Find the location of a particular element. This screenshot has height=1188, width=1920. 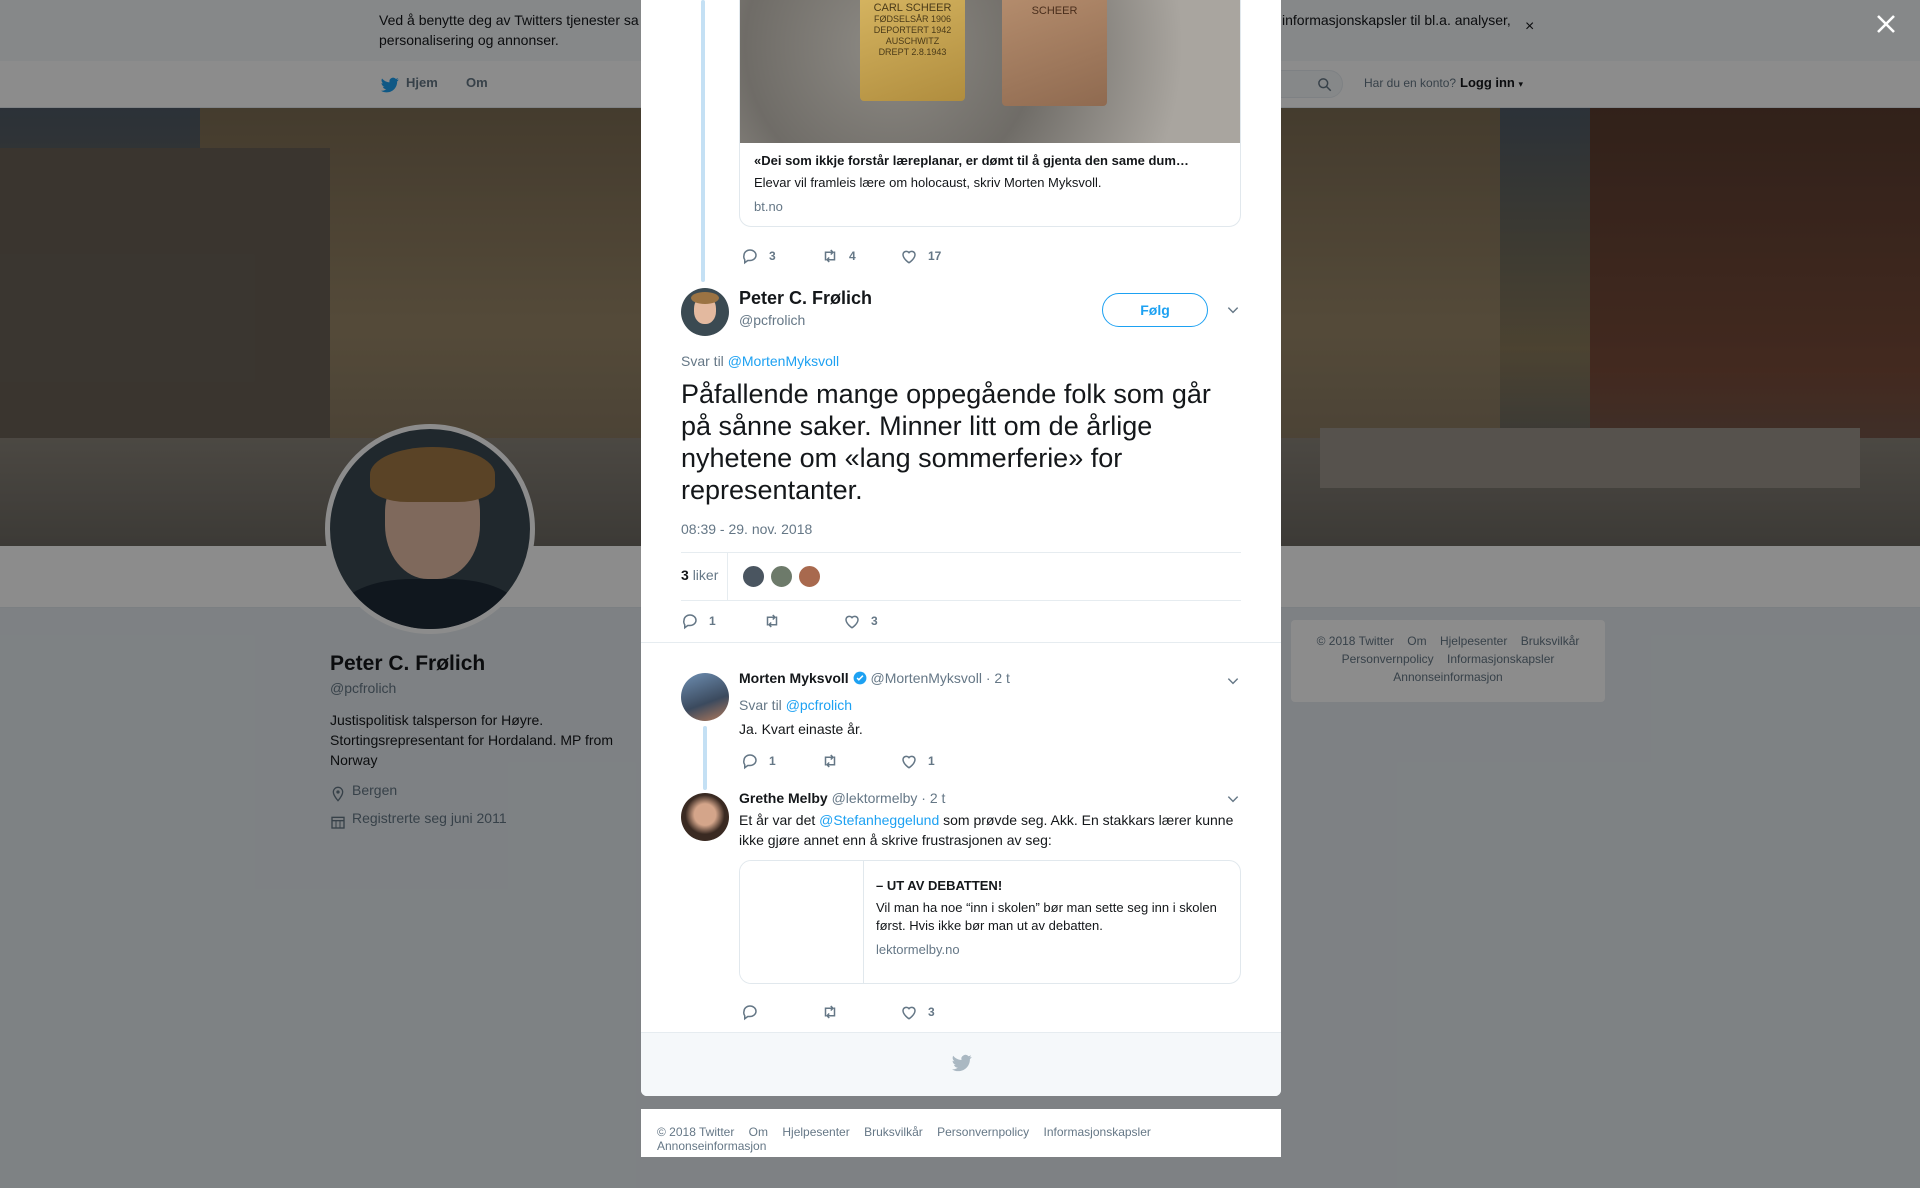

footer-link-about: Om is located at coordinates (758, 1132).